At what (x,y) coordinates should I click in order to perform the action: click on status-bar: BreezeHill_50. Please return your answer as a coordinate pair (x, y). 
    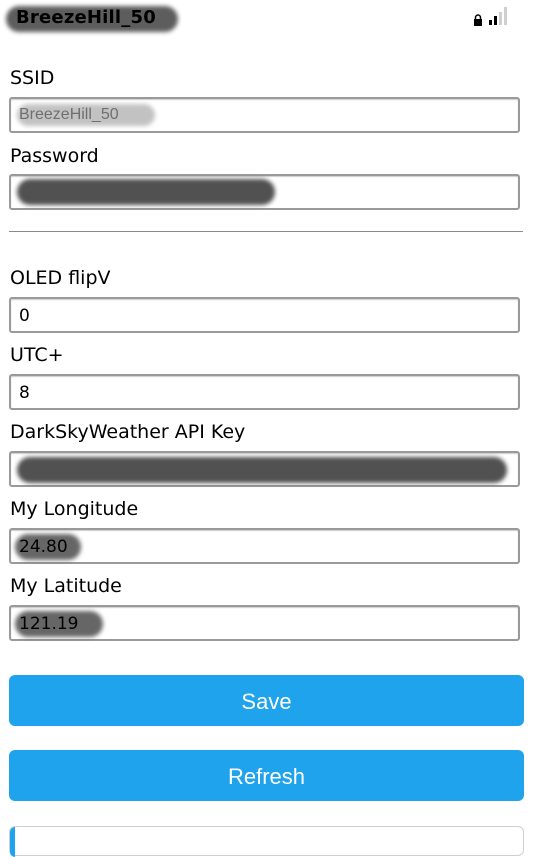
    Looking at the image, I should click on (270, 18).